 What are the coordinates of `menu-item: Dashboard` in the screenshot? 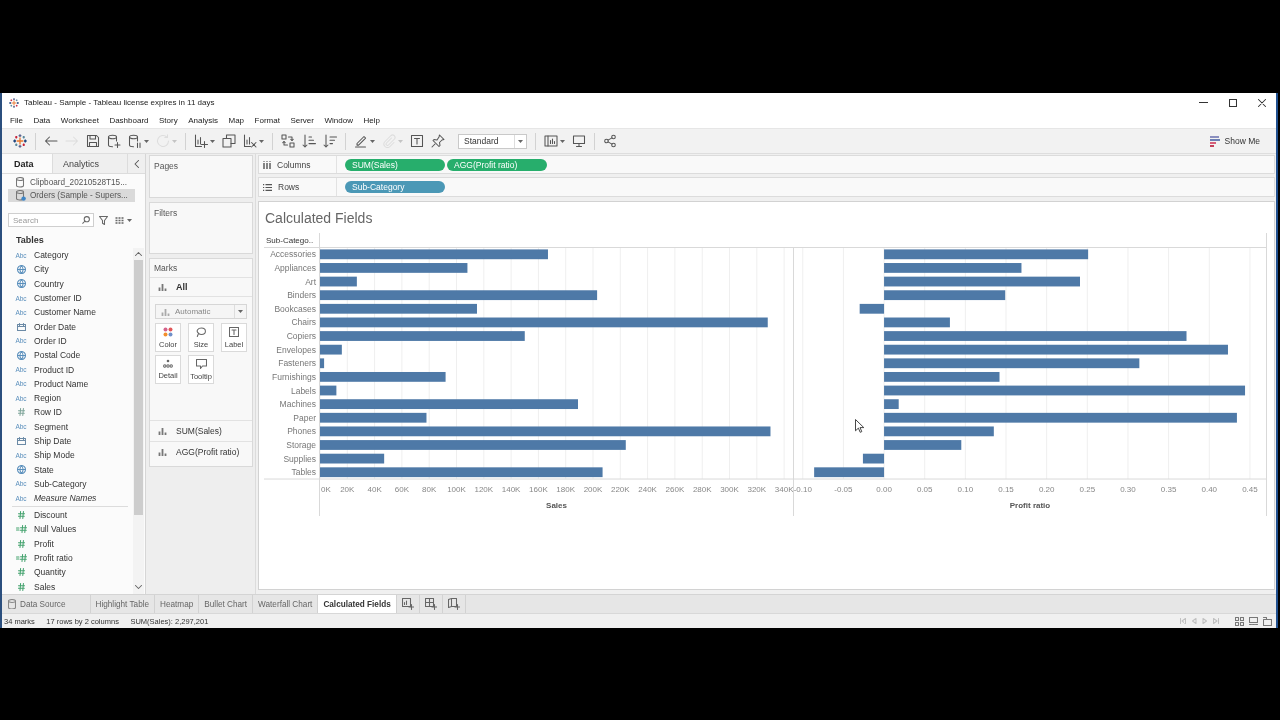 It's located at (129, 120).